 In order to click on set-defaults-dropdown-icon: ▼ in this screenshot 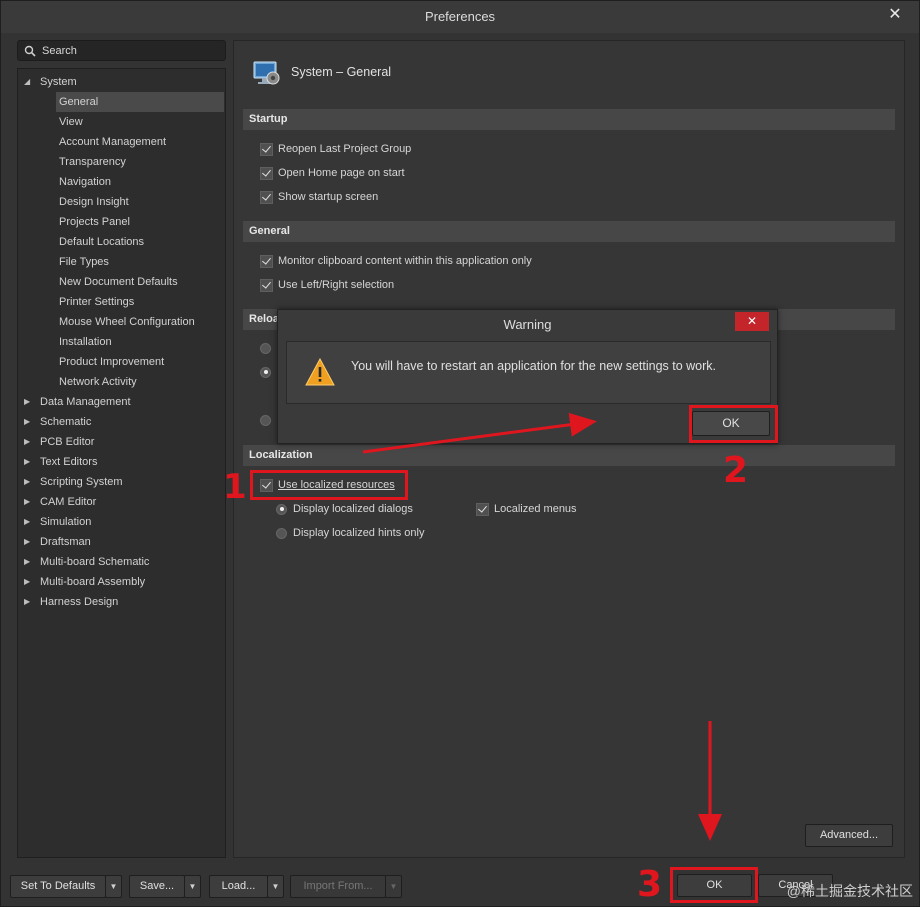, I will do `click(113, 886)`.